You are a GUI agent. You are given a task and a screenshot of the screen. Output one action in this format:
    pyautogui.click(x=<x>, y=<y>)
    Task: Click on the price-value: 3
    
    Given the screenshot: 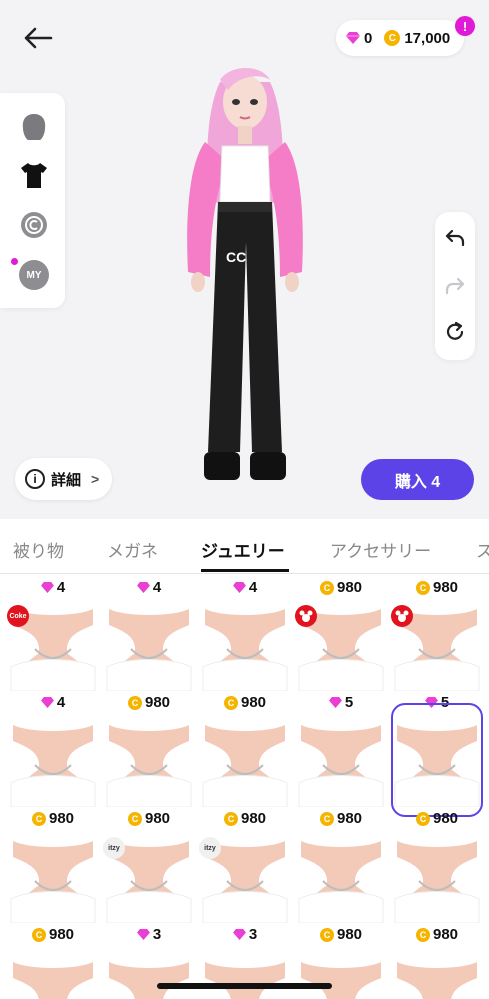 What is the action you would take?
    pyautogui.click(x=157, y=934)
    